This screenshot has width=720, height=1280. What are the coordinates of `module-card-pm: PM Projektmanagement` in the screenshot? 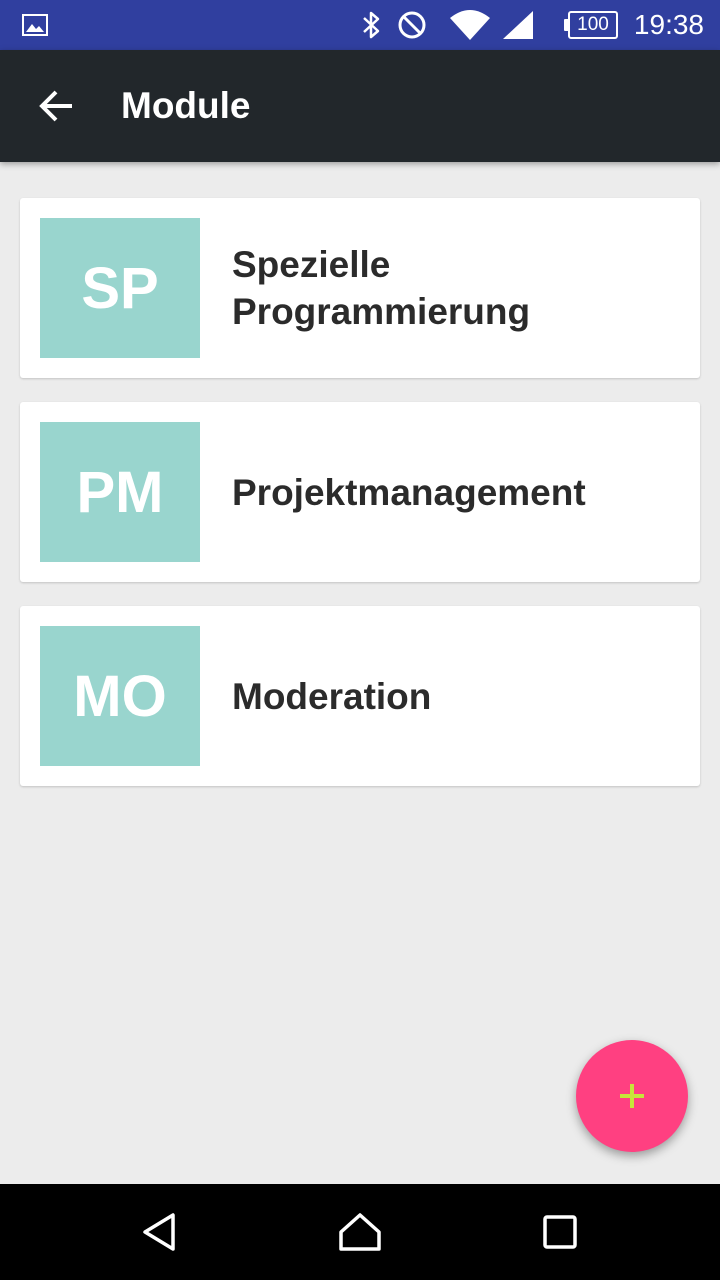 It's located at (360, 492).